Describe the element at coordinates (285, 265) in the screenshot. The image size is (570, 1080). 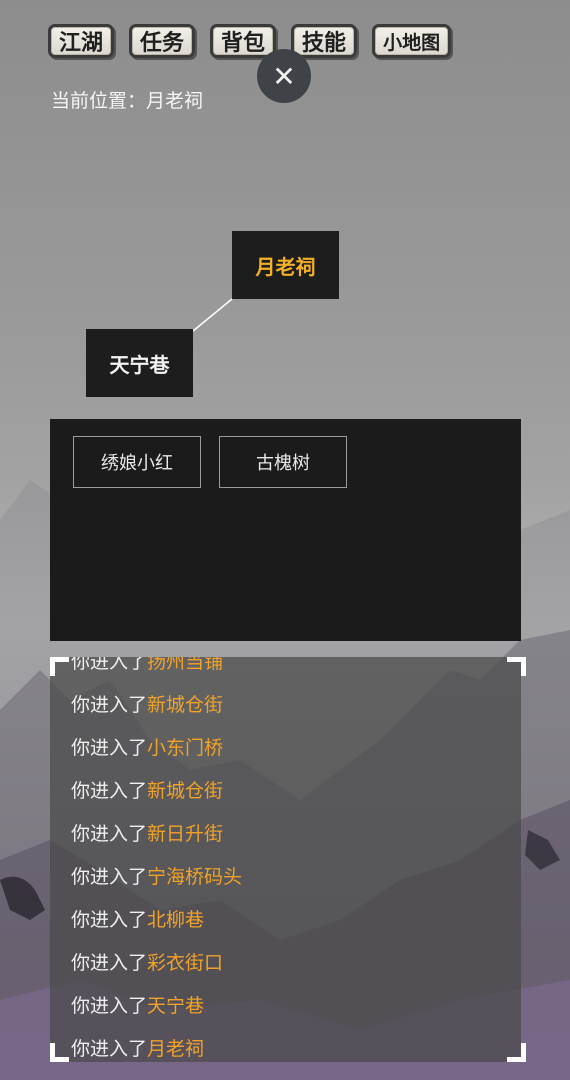
I see `map-node-current: 月老祠` at that location.